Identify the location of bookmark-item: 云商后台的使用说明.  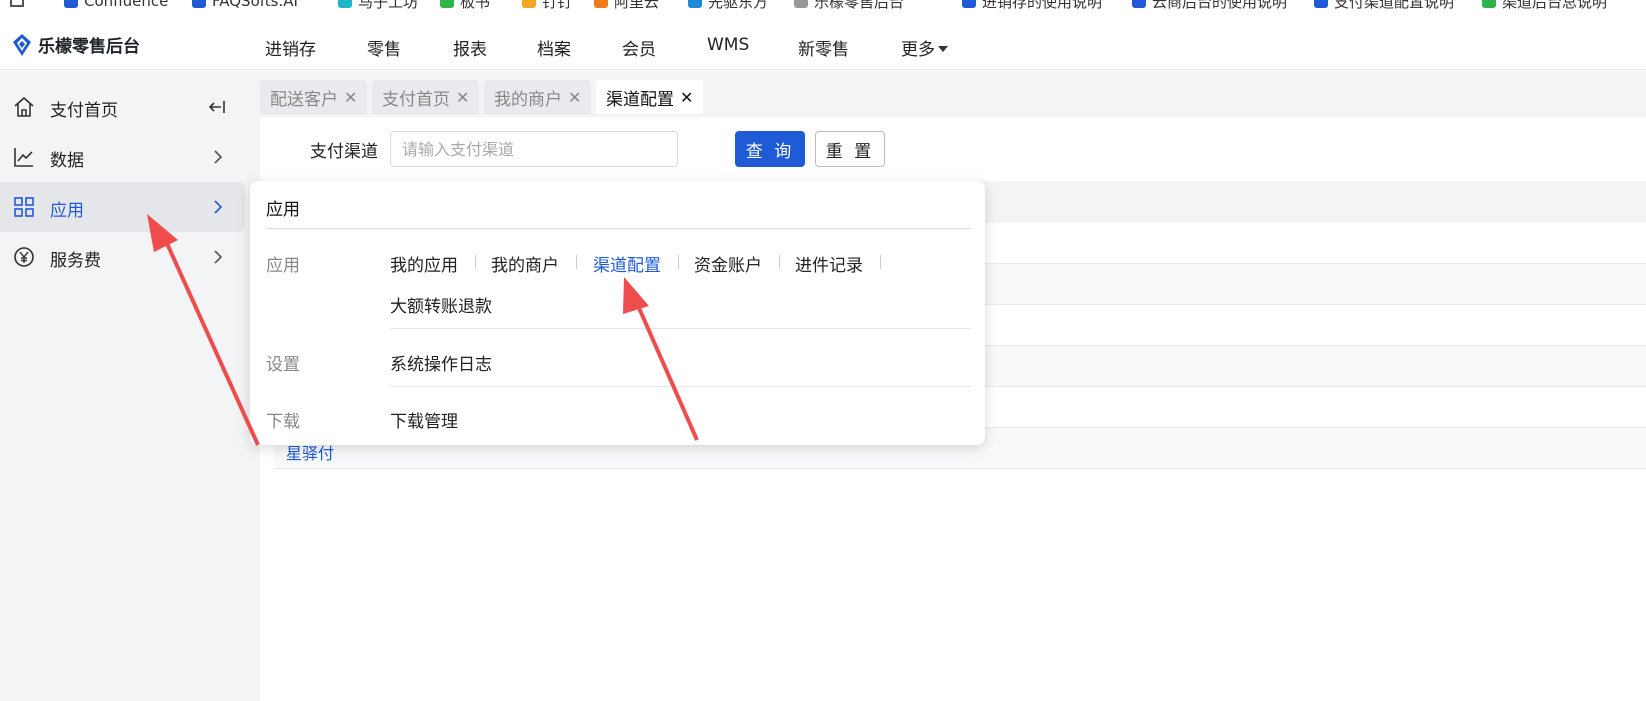
(1209, 5).